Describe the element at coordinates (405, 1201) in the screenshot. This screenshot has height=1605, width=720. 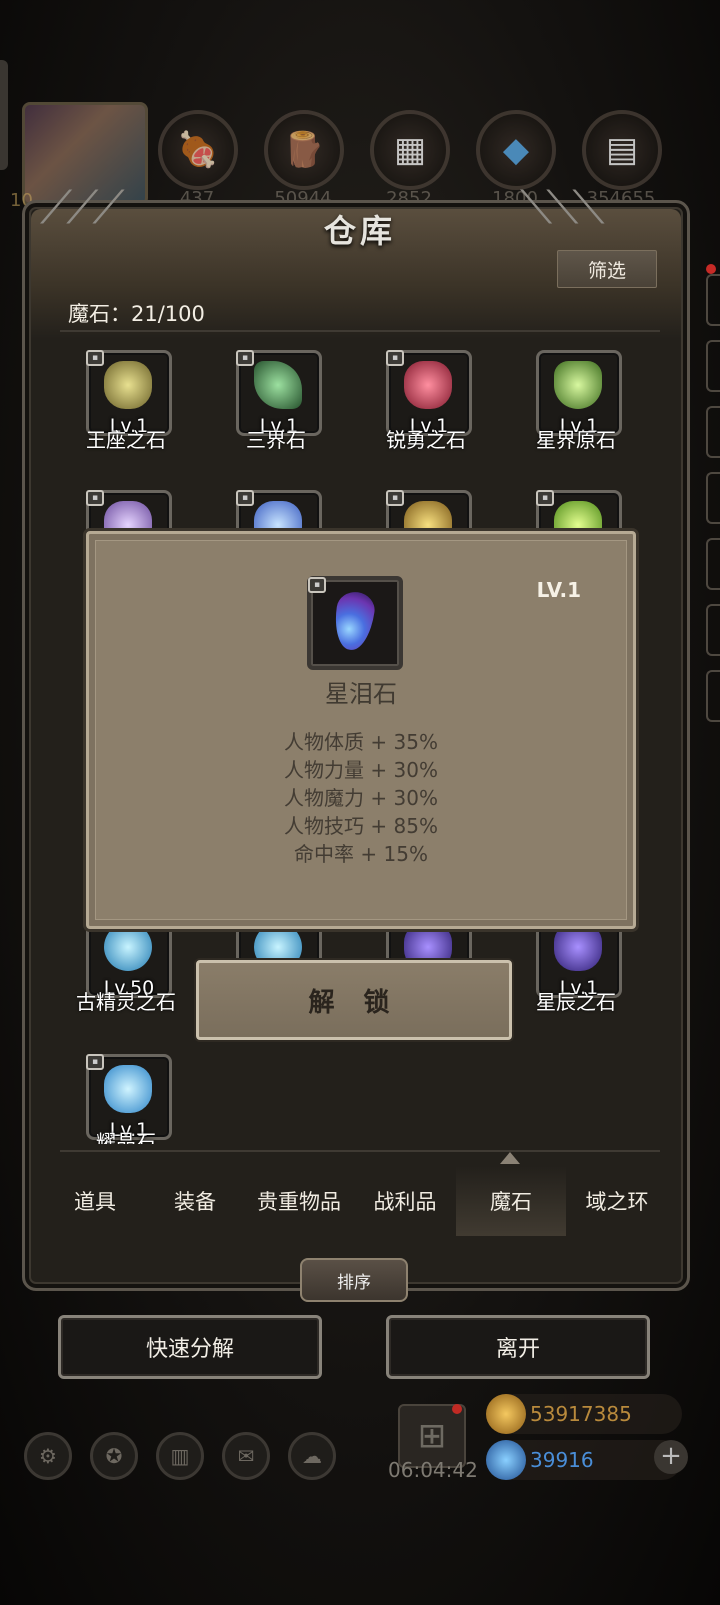
I see `tab-loot: 战利品` at that location.